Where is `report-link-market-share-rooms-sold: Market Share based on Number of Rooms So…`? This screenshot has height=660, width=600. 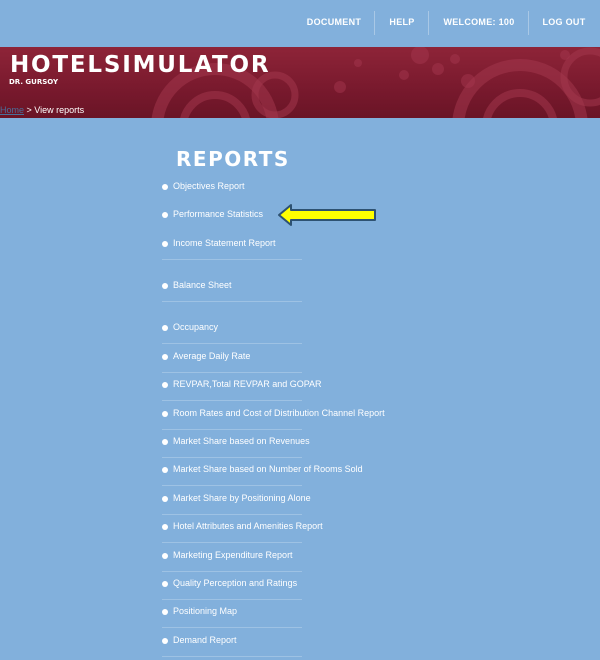
report-link-market-share-rooms-sold: Market Share based on Number of Rooms So… is located at coordinates (262, 474).